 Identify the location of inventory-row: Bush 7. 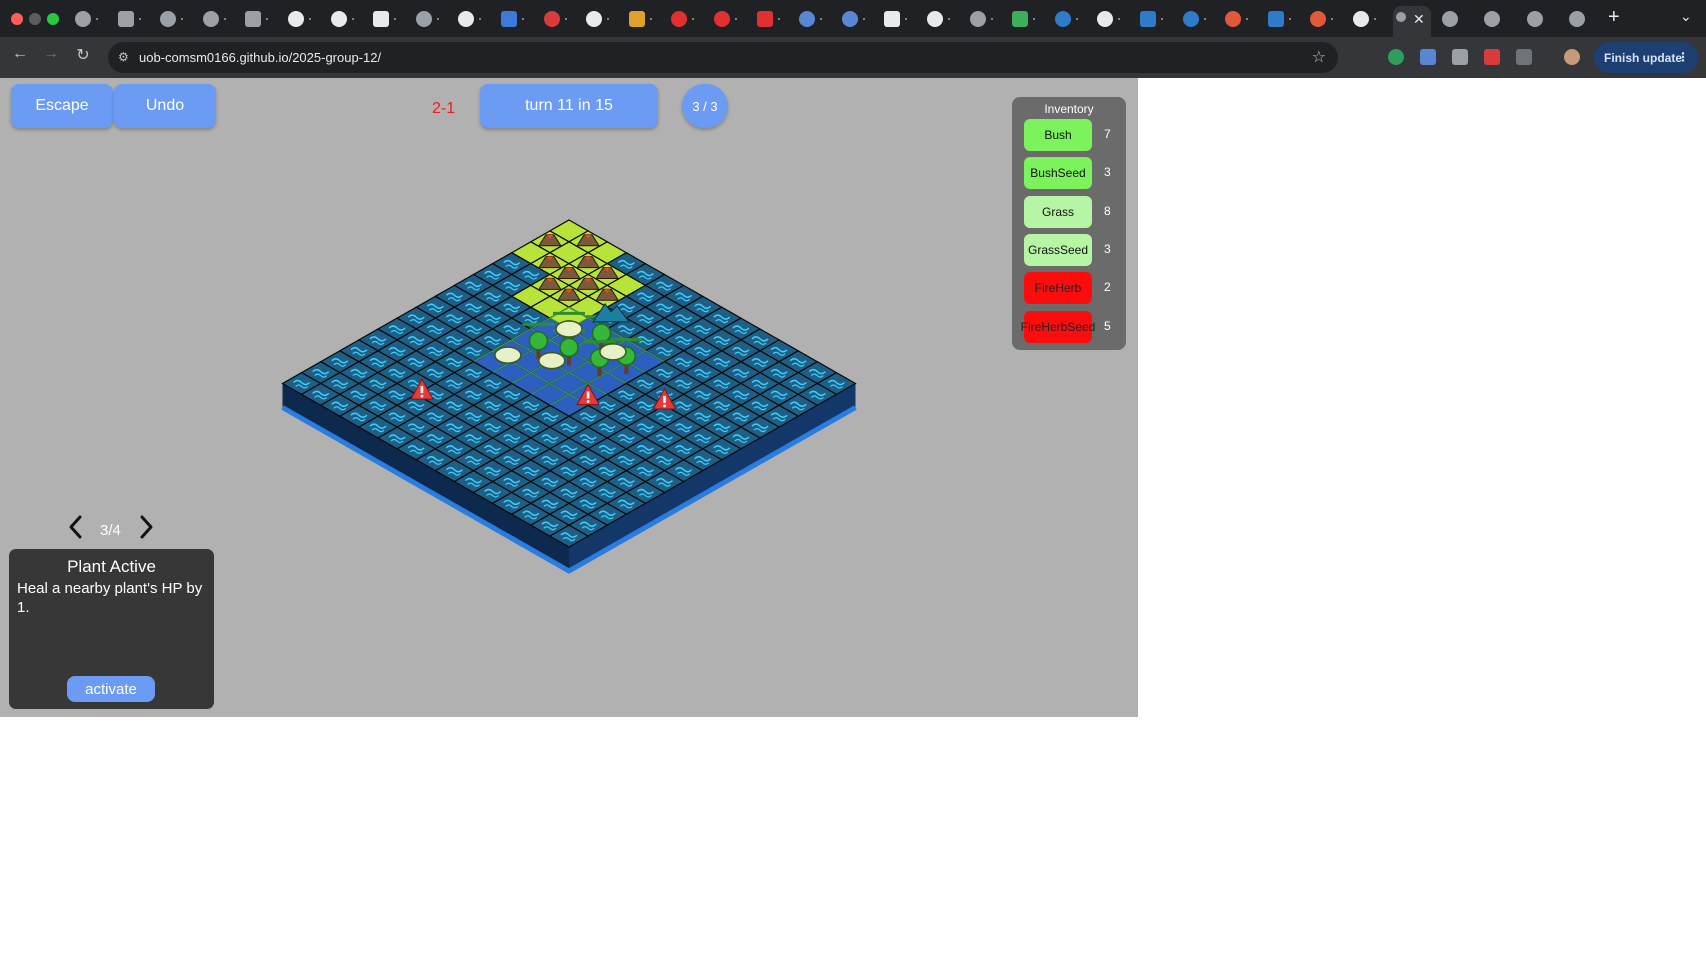
(1069, 135).